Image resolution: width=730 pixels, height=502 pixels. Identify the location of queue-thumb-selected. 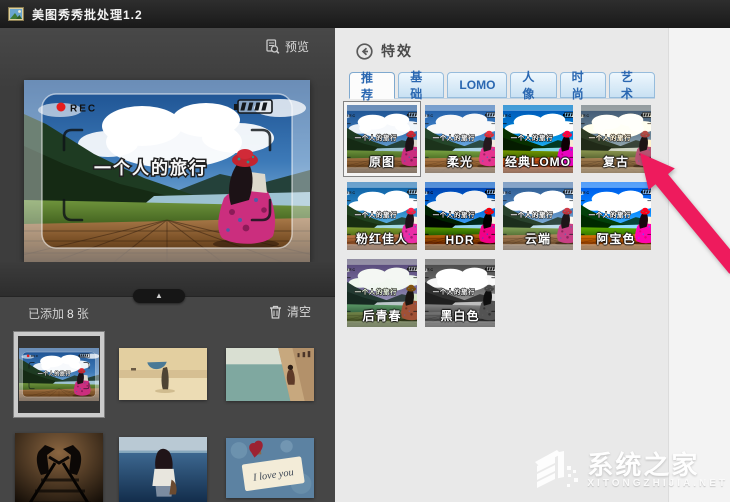
(59, 374).